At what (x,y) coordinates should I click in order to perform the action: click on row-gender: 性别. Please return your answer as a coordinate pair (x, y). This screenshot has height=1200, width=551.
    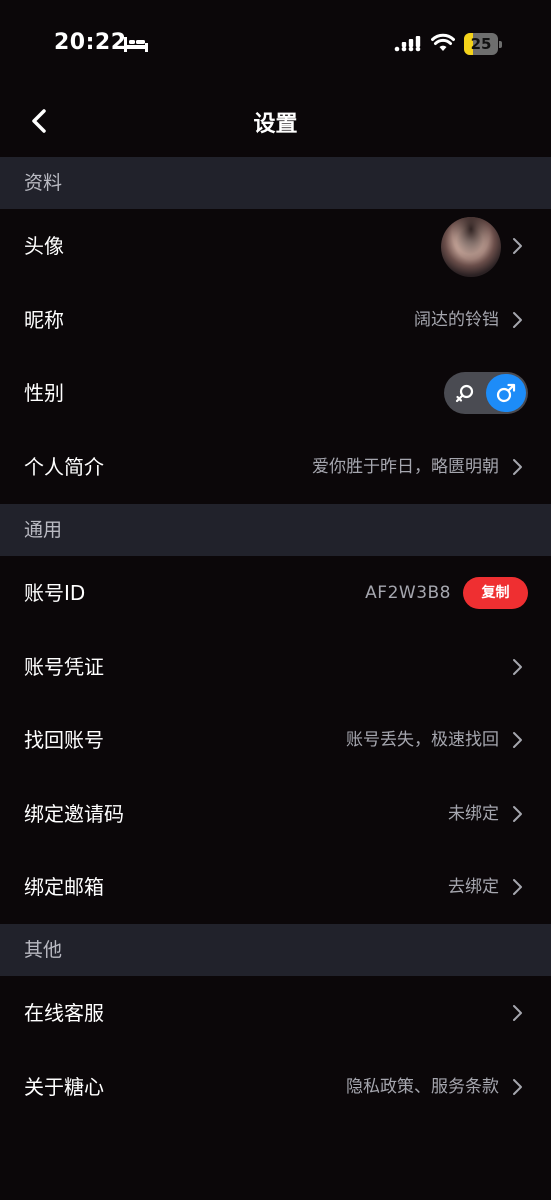
    Looking at the image, I should click on (275, 393).